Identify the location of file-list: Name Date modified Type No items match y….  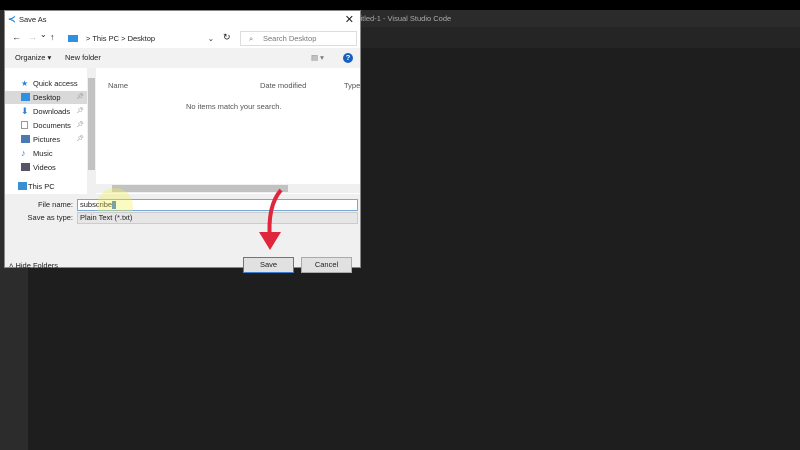
(228, 131).